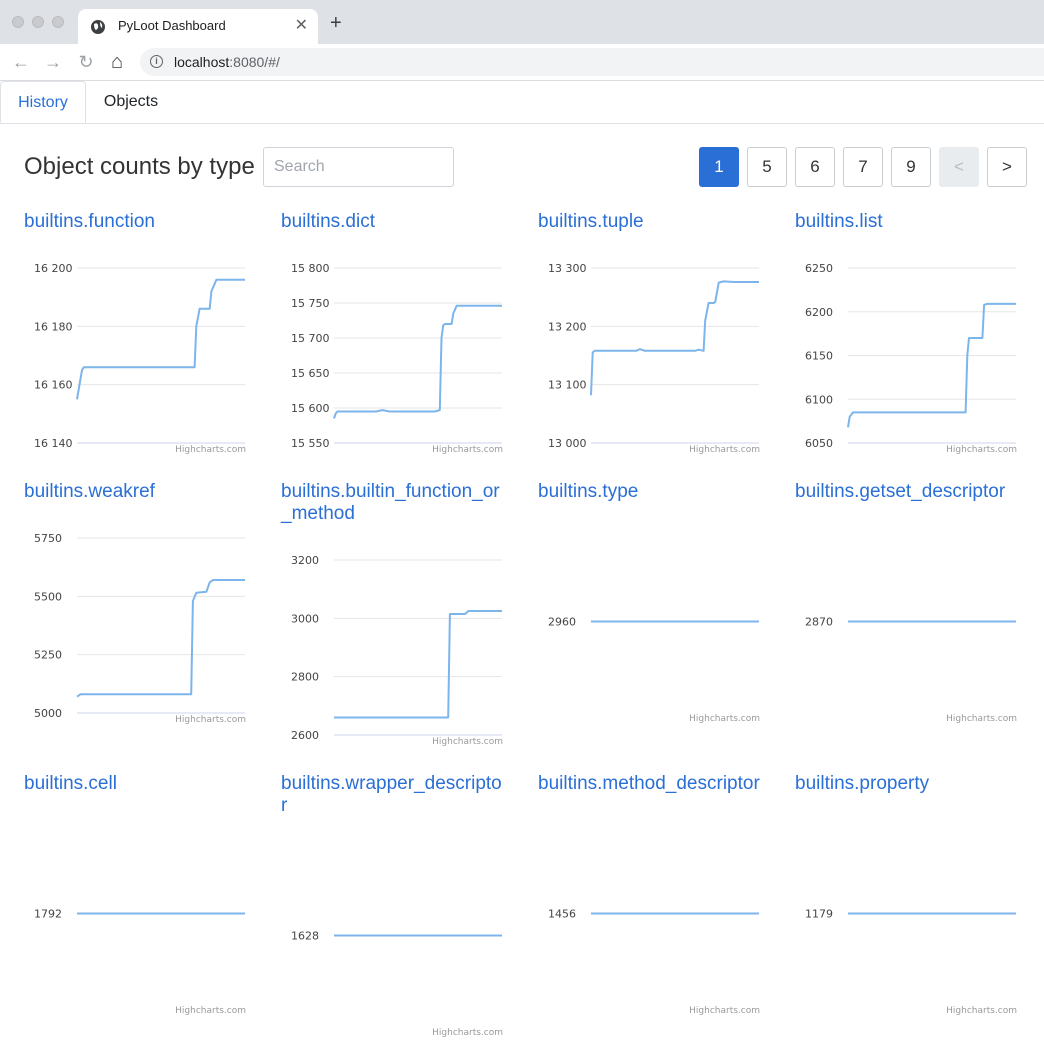 This screenshot has height=1045, width=1044. I want to click on y-tick-label: 16 140, so click(53, 443).